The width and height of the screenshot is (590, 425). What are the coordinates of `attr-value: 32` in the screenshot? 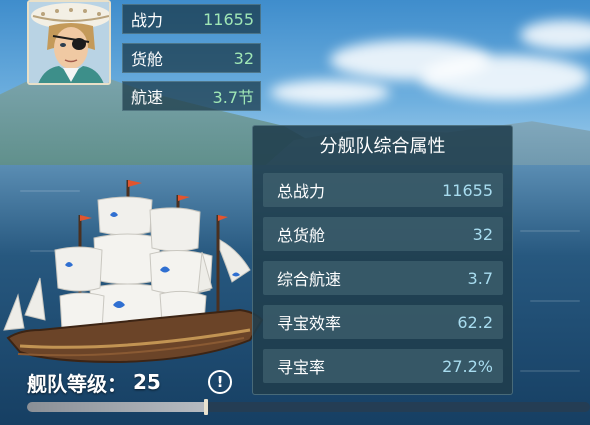 It's located at (482, 234).